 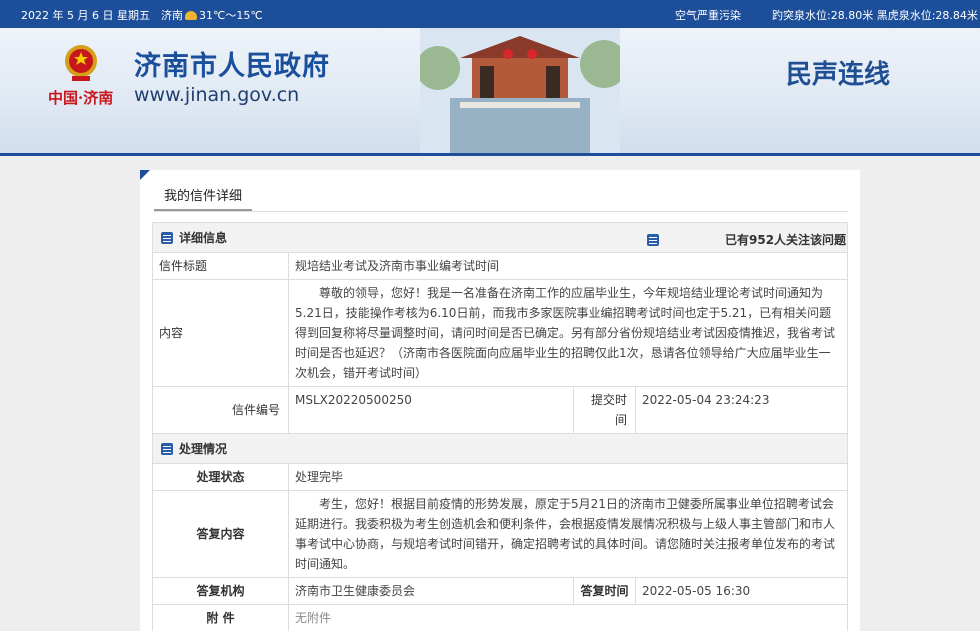 I want to click on title-value: 规培结业考试及济南市事业编考试时间, so click(x=397, y=266).